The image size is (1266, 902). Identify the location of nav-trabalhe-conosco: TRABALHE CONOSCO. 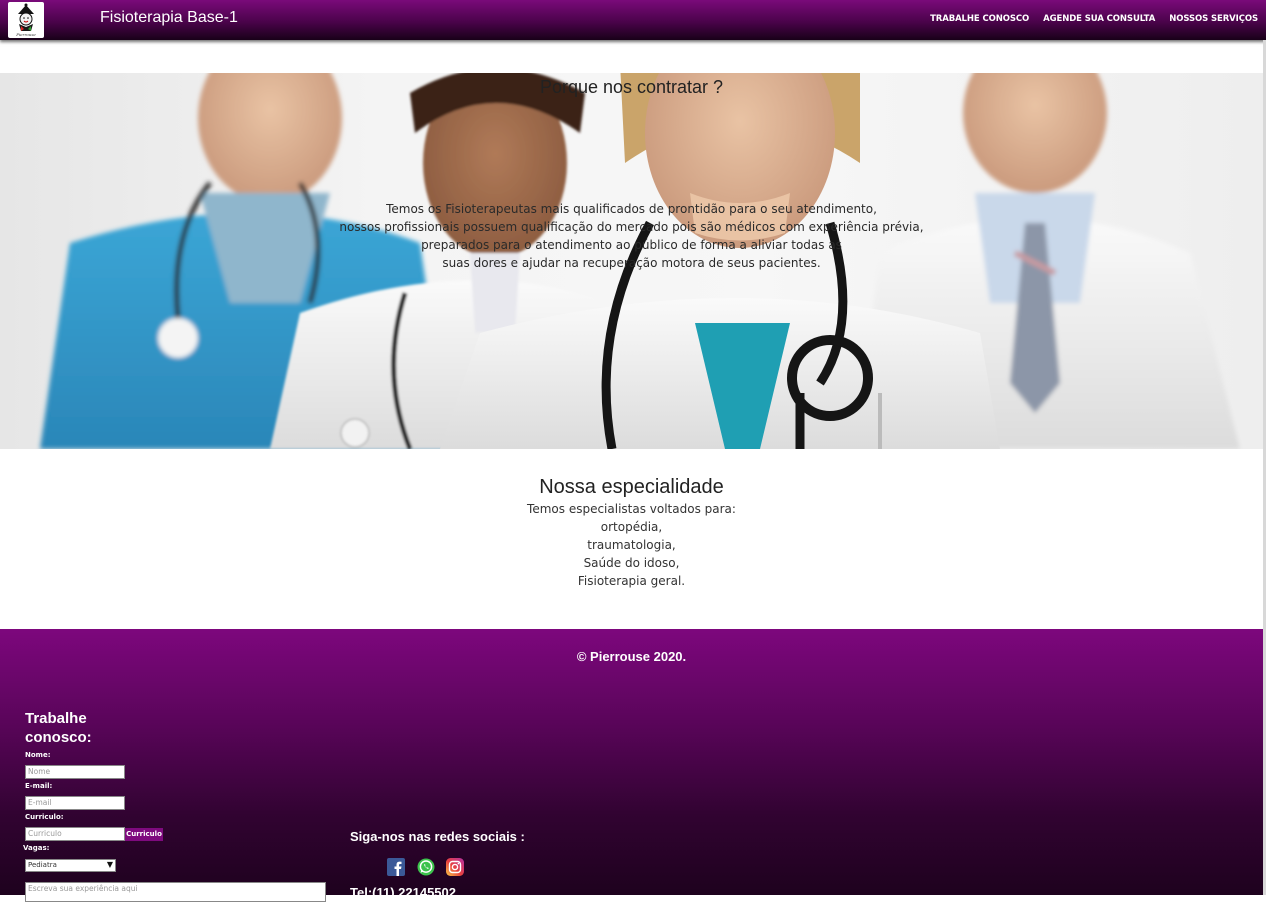
(979, 19).